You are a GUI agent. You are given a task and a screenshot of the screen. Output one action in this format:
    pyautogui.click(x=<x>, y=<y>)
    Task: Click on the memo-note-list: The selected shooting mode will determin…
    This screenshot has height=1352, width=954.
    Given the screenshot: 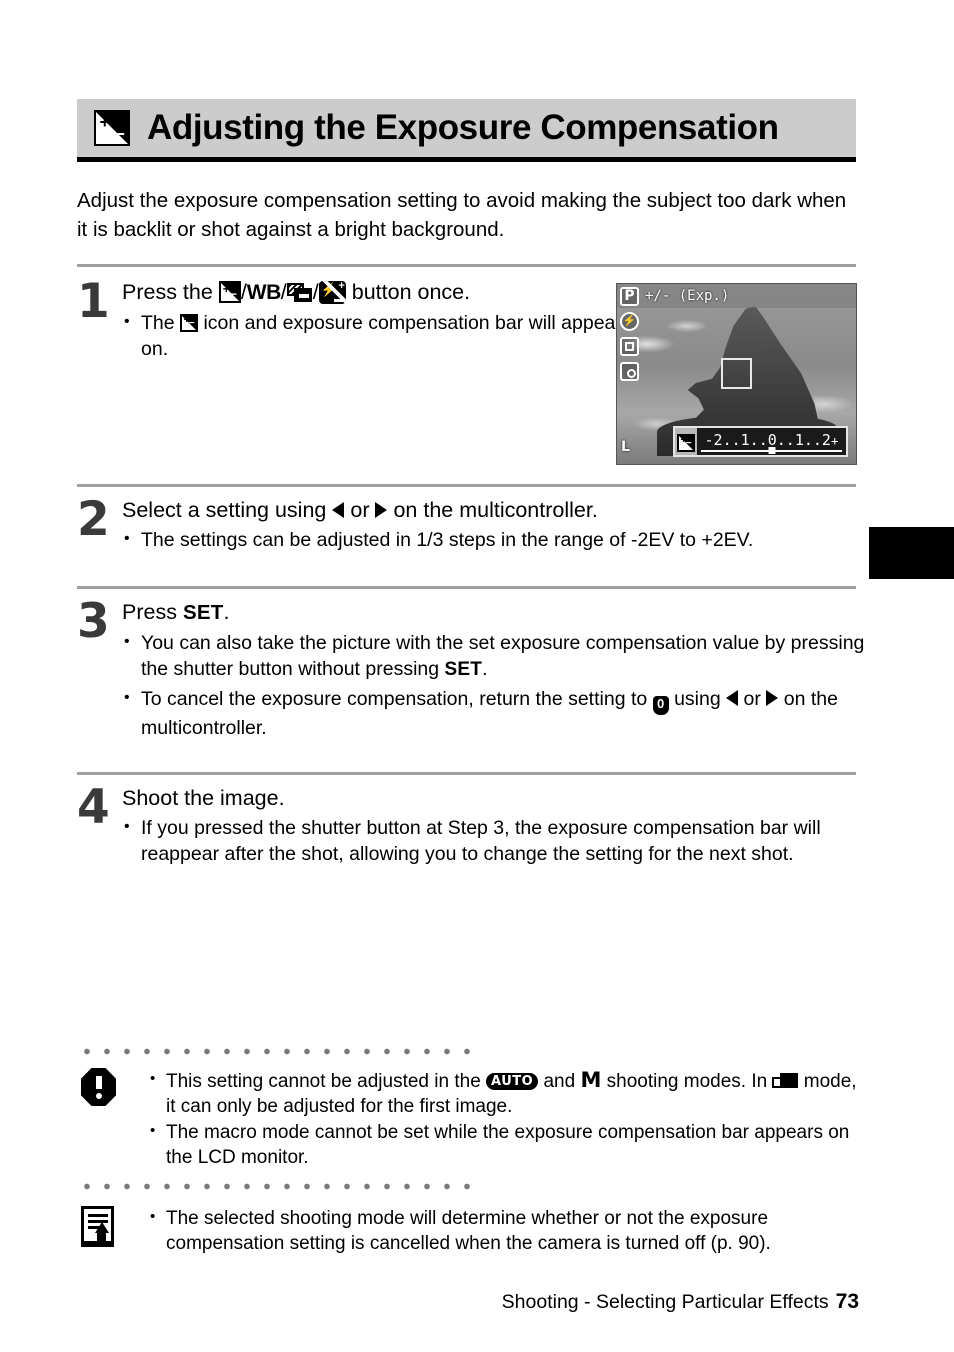 What is the action you would take?
    pyautogui.click(x=507, y=1230)
    